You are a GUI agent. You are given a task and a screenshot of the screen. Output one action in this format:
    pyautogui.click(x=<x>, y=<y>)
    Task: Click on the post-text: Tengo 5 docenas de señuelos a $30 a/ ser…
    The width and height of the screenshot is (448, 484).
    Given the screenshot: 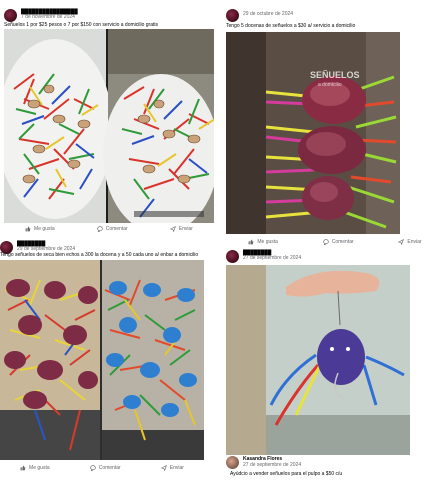 What is the action you would take?
    pyautogui.click(x=291, y=26)
    